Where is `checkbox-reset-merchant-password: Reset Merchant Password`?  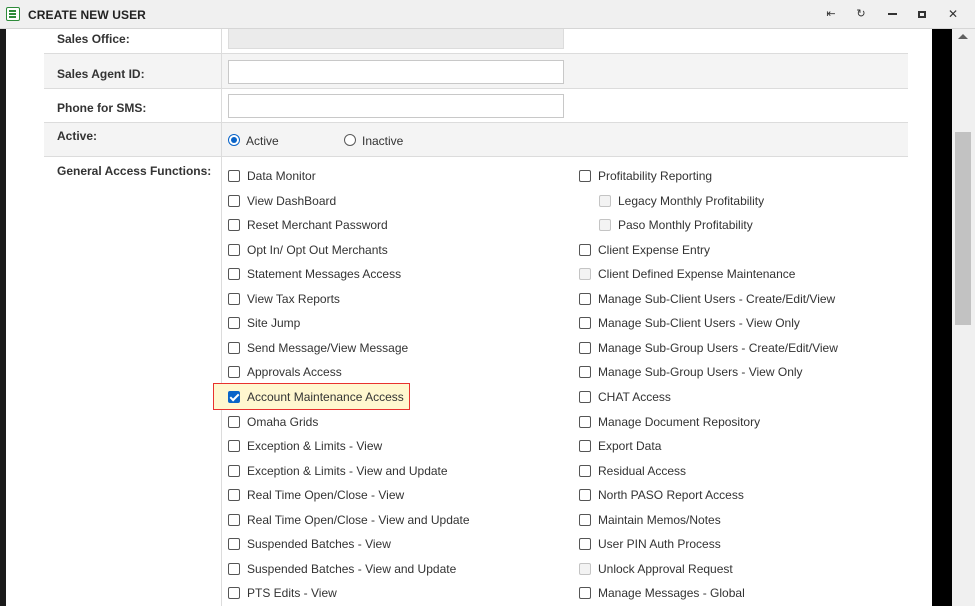 checkbox-reset-merchant-password: Reset Merchant Password is located at coordinates (308, 225).